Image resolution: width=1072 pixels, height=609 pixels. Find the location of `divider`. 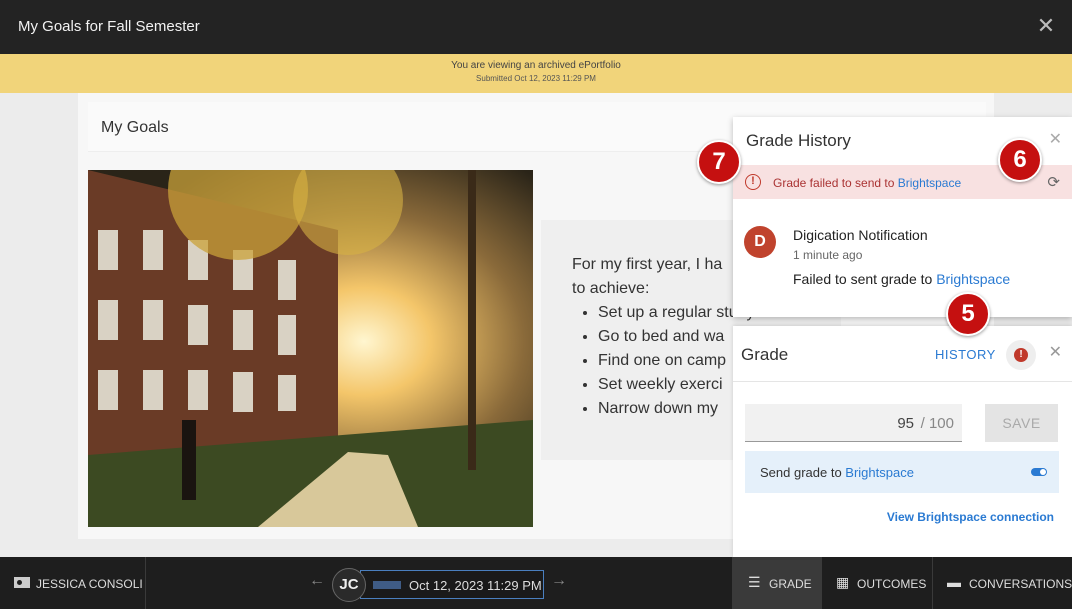

divider is located at coordinates (902, 381).